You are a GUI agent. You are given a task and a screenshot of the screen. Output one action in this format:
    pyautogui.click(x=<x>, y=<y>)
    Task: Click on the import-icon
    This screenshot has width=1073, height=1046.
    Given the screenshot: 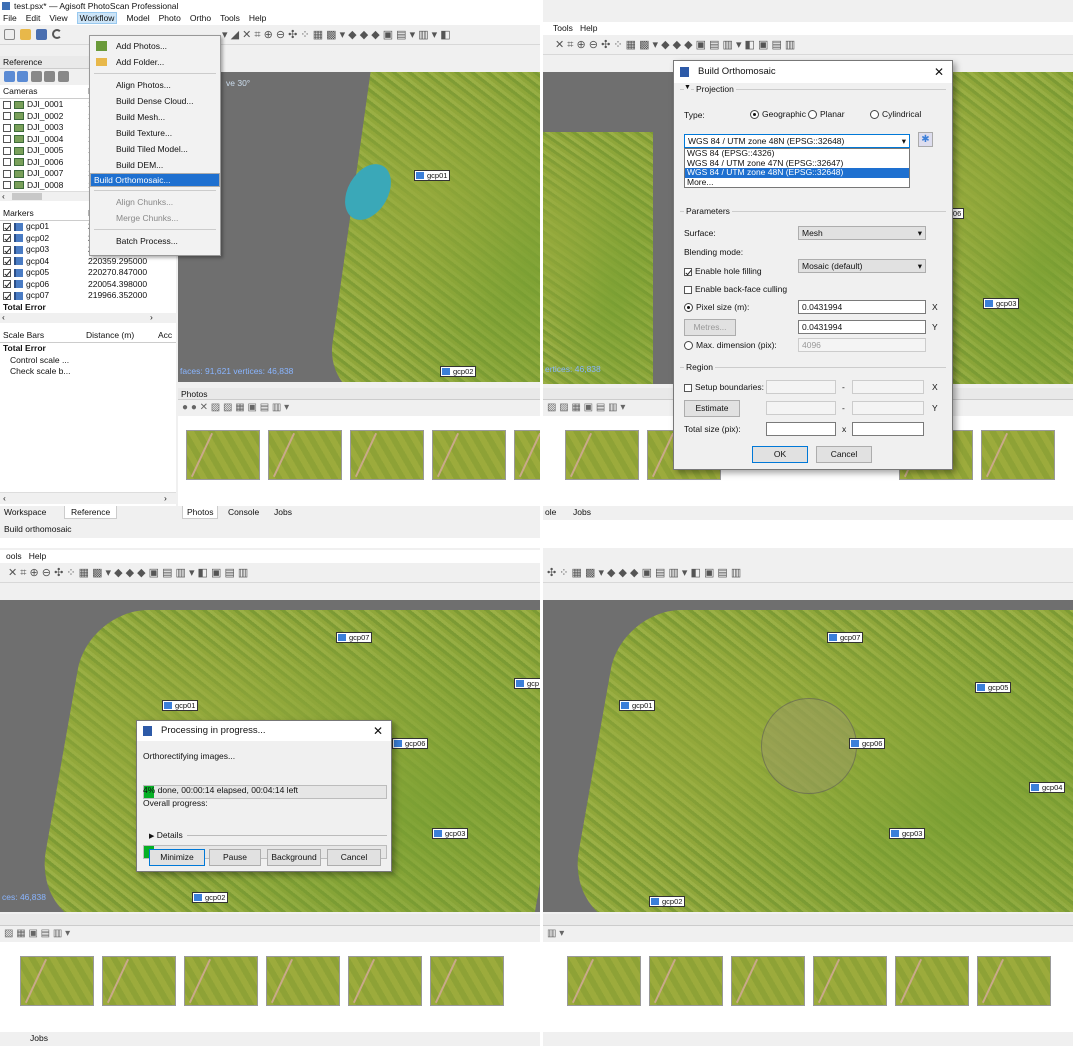 What is the action you would take?
    pyautogui.click(x=9, y=77)
    